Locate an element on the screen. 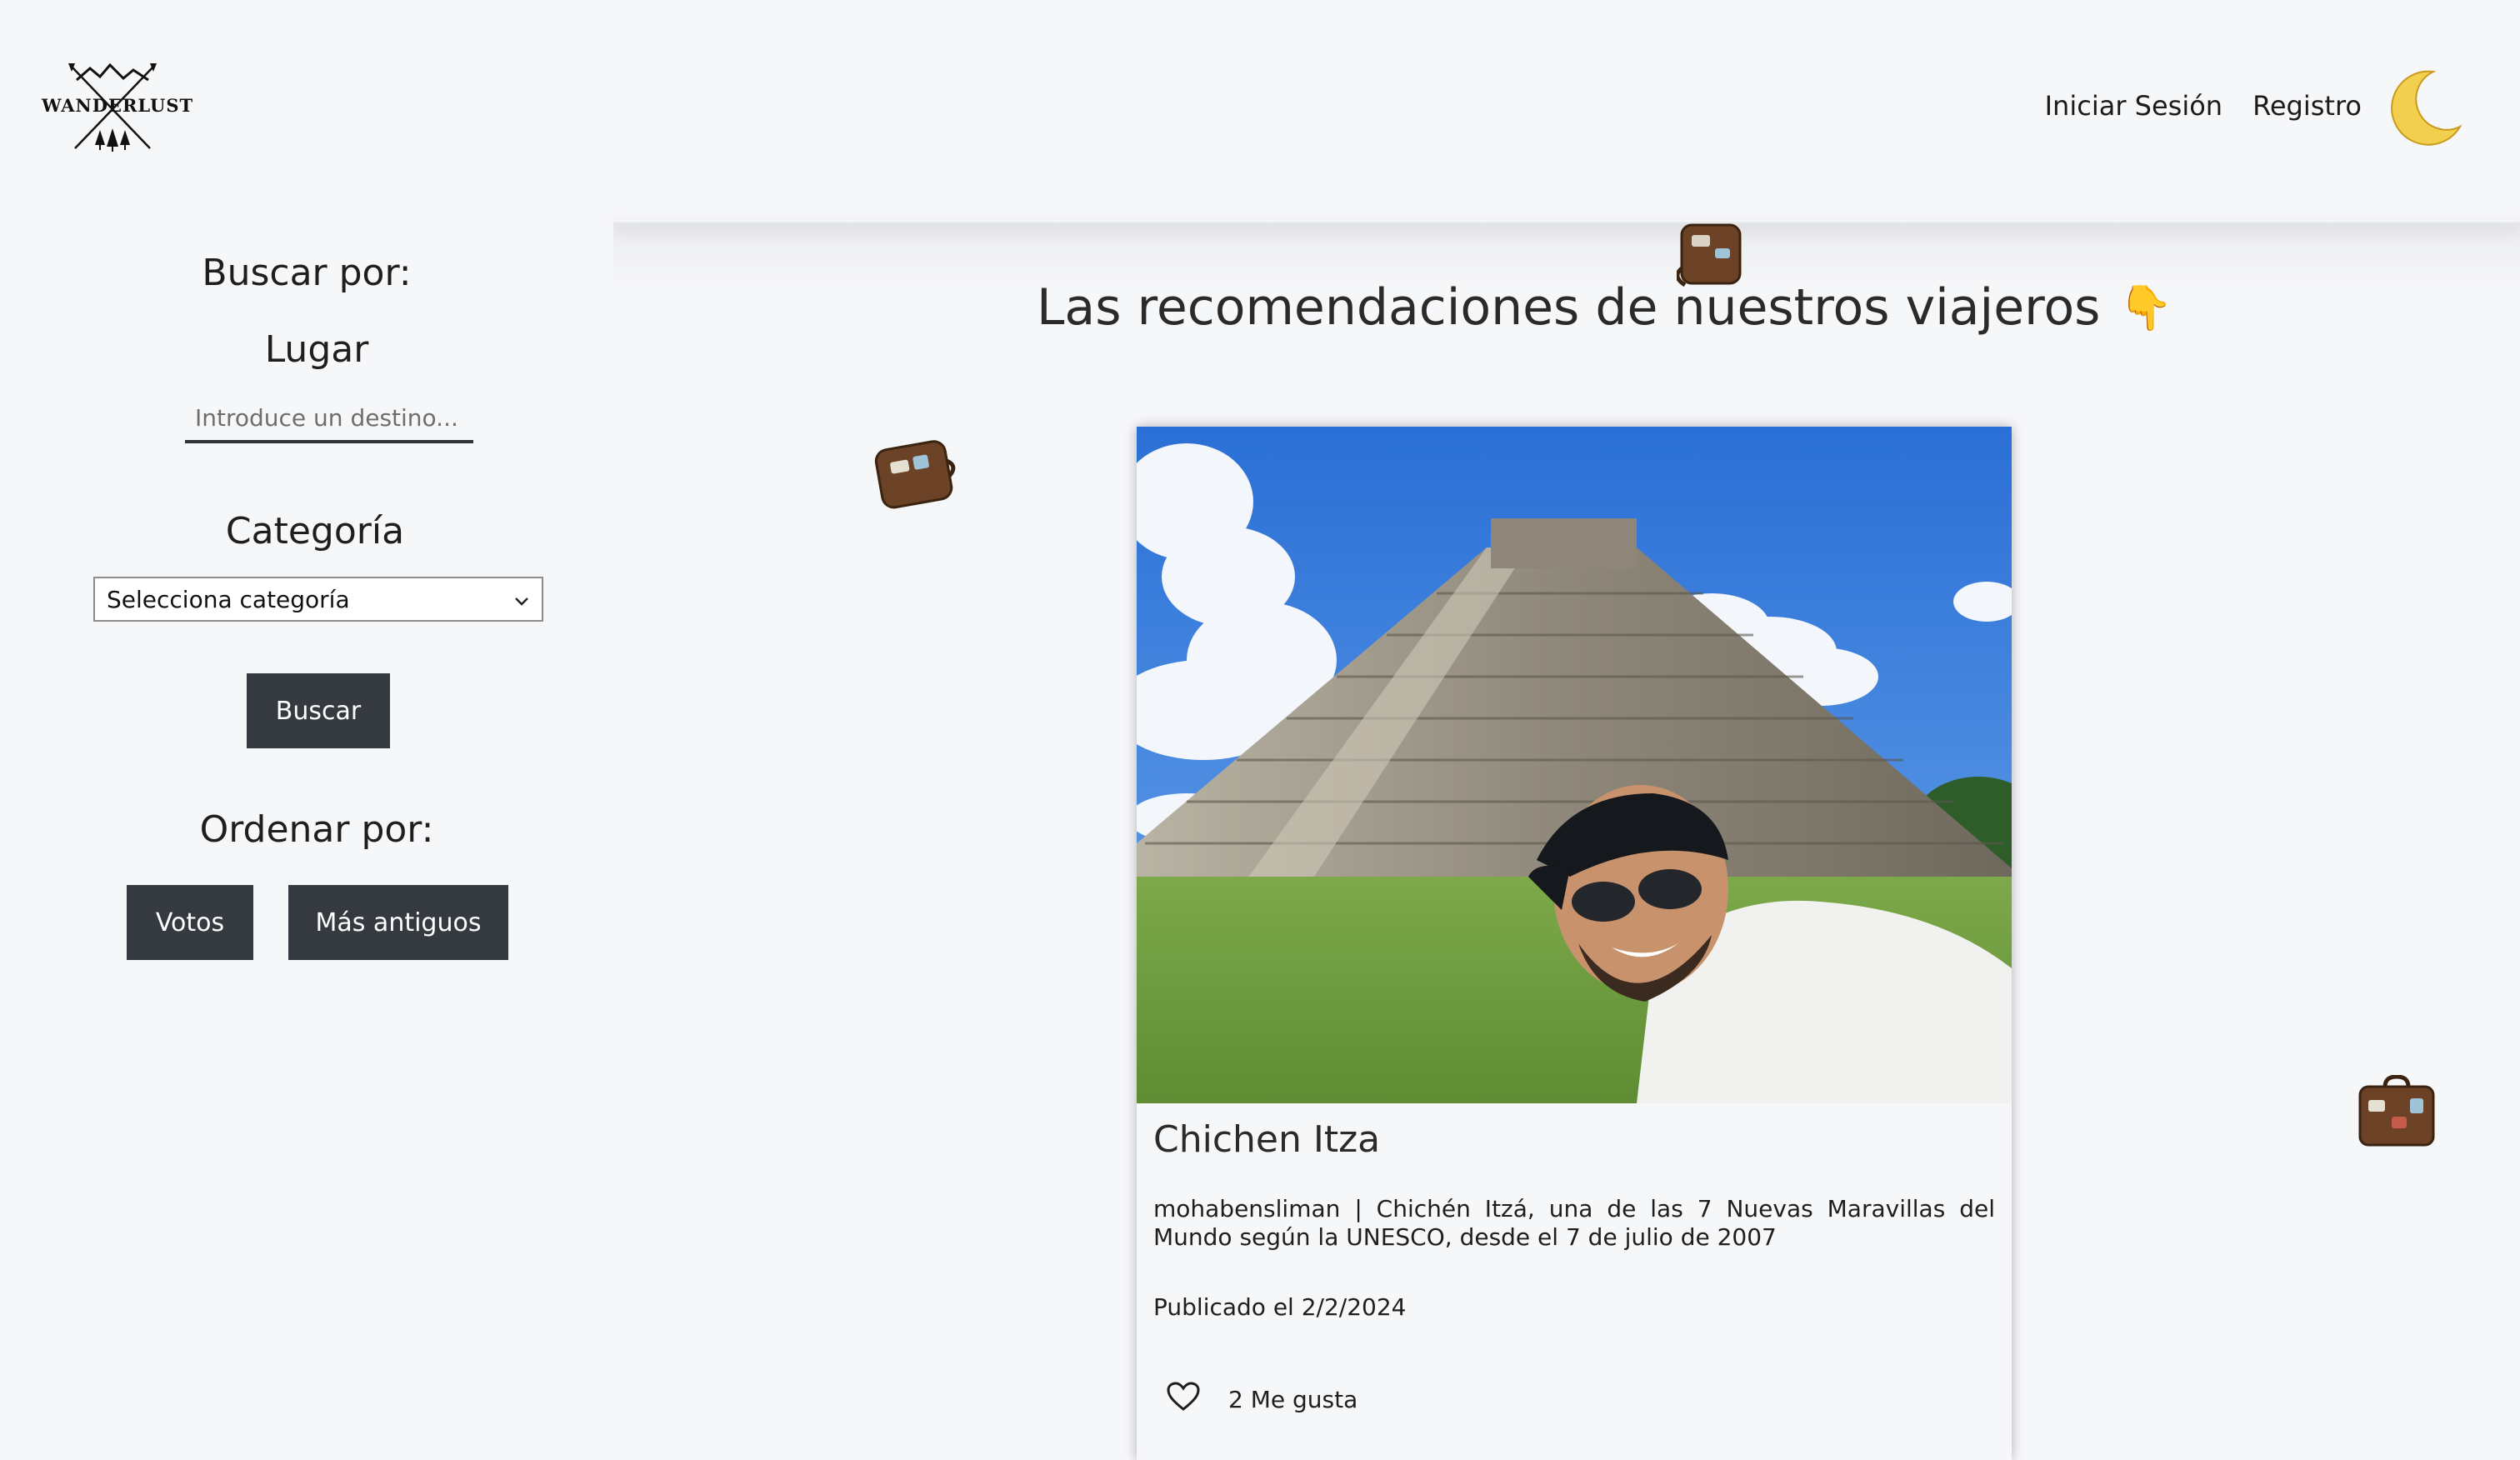 The height and width of the screenshot is (1460, 2520). category-select: Selecciona categoría is located at coordinates (318, 599).